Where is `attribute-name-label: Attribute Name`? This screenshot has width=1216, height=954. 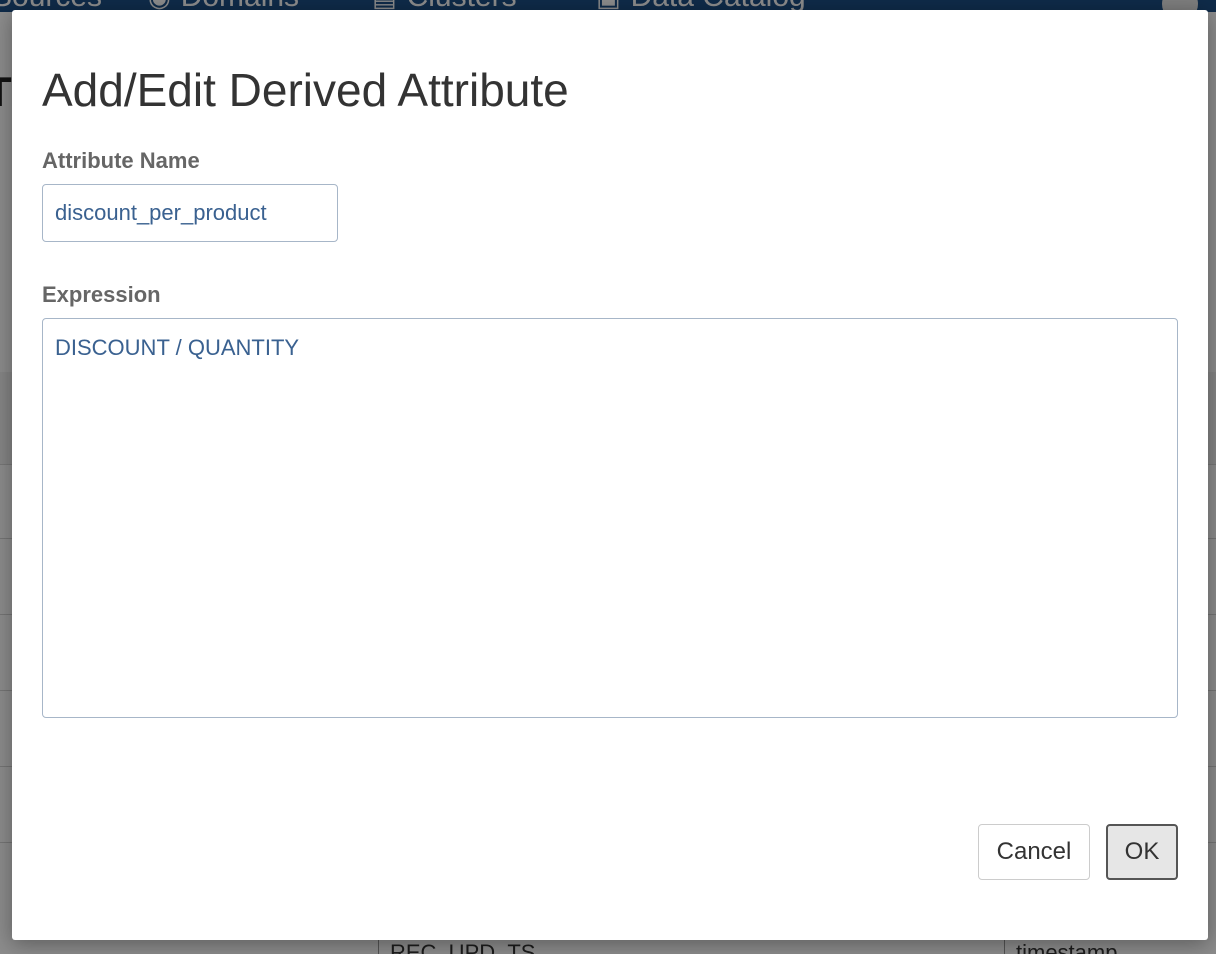
attribute-name-label: Attribute Name is located at coordinates (121, 160).